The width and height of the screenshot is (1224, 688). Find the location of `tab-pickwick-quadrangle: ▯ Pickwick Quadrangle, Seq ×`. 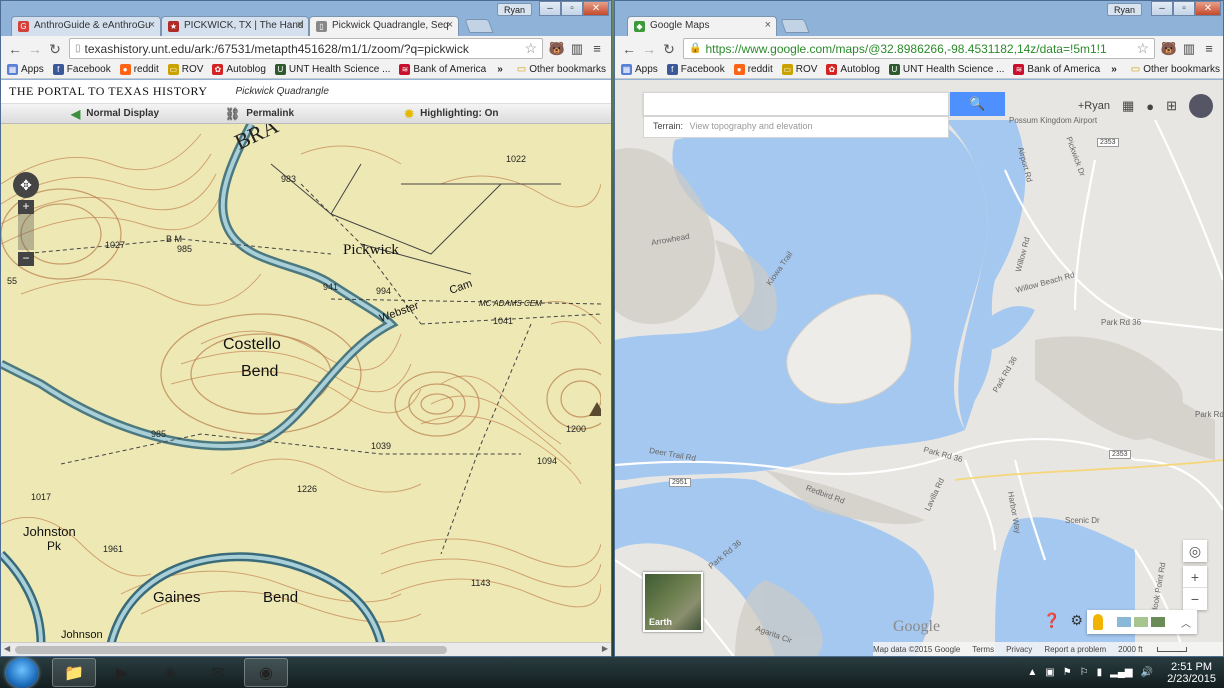

tab-pickwick-quadrangle: ▯ Pickwick Quadrangle, Seq × is located at coordinates (384, 26).